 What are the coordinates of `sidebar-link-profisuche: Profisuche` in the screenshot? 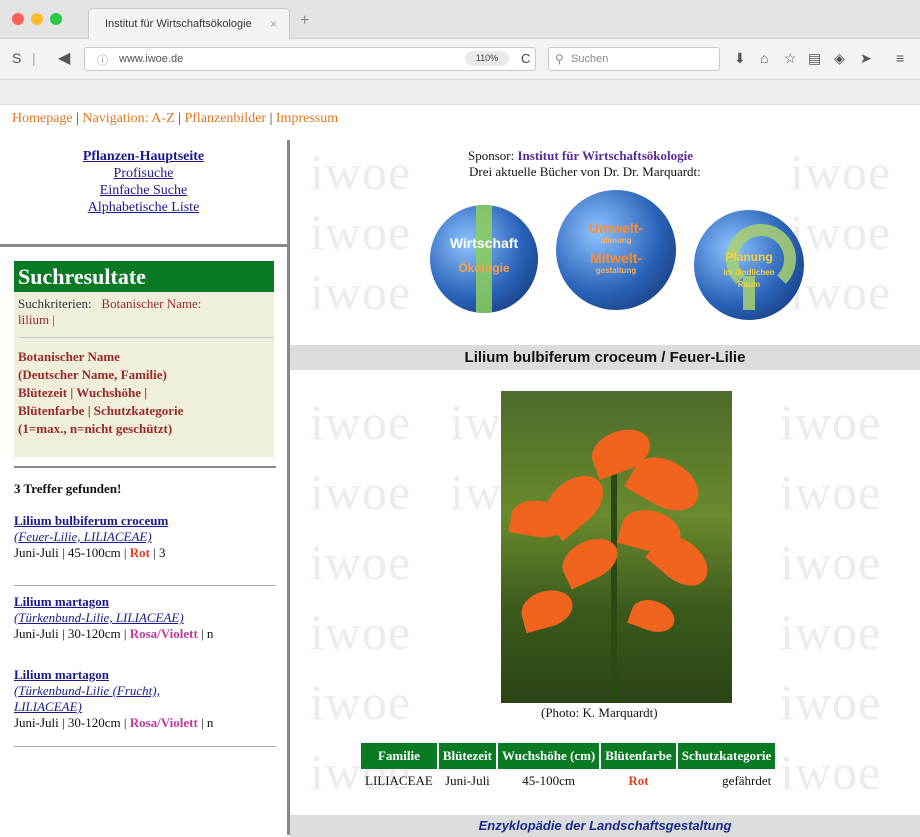 It's located at (143, 173).